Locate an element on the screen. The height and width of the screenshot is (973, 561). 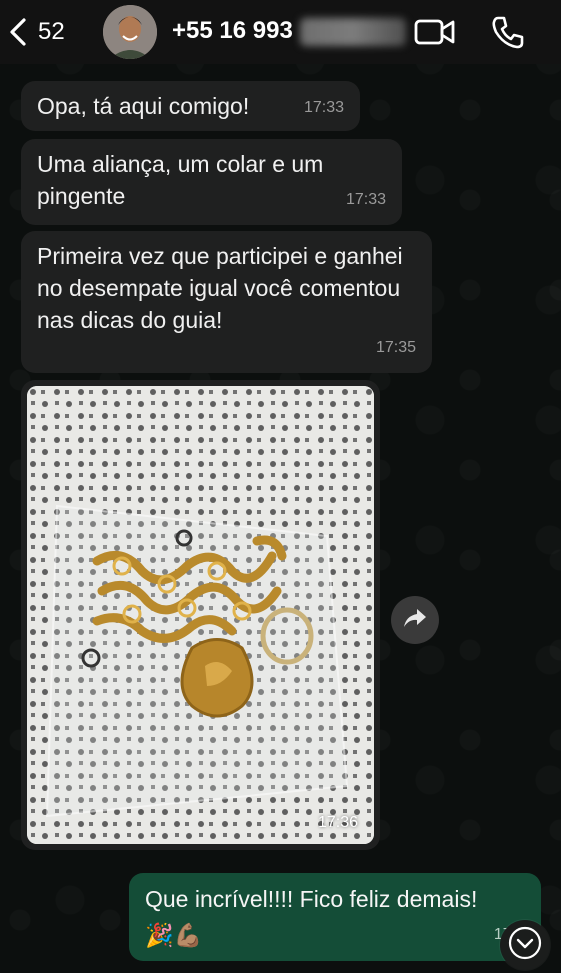
video-camera-icon is located at coordinates (435, 35).